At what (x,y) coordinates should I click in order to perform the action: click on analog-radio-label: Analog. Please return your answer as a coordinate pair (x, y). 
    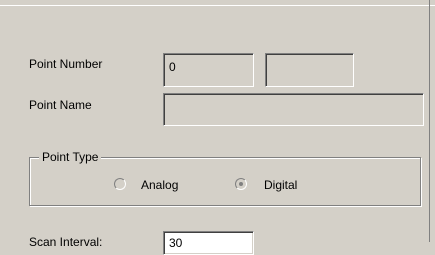
    Looking at the image, I should click on (159, 185).